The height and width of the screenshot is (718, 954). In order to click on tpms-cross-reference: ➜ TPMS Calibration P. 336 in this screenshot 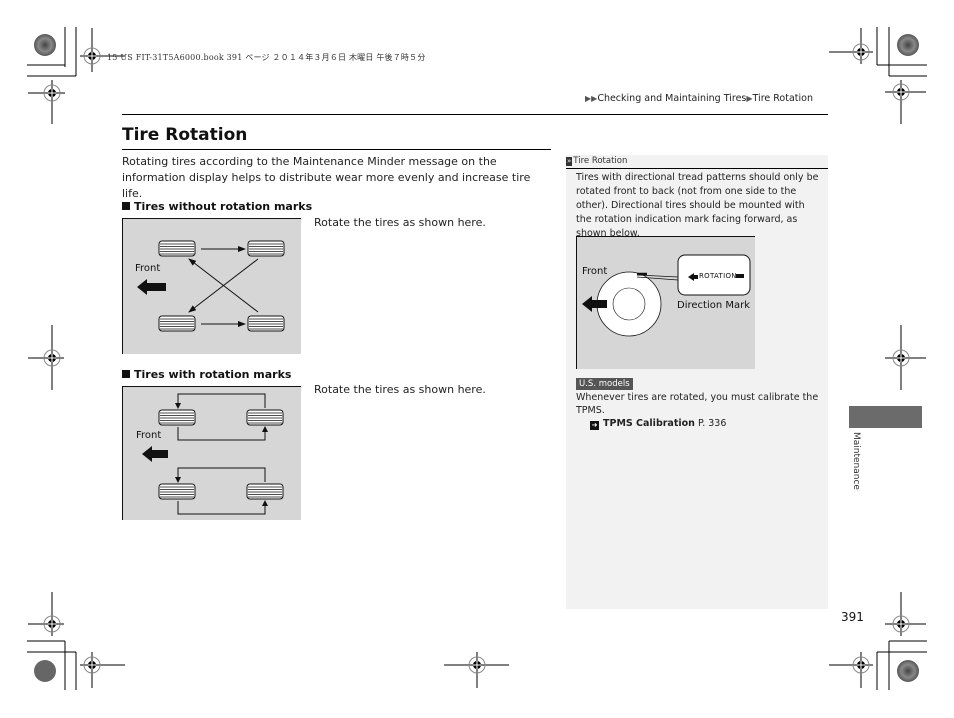, I will do `click(658, 424)`.